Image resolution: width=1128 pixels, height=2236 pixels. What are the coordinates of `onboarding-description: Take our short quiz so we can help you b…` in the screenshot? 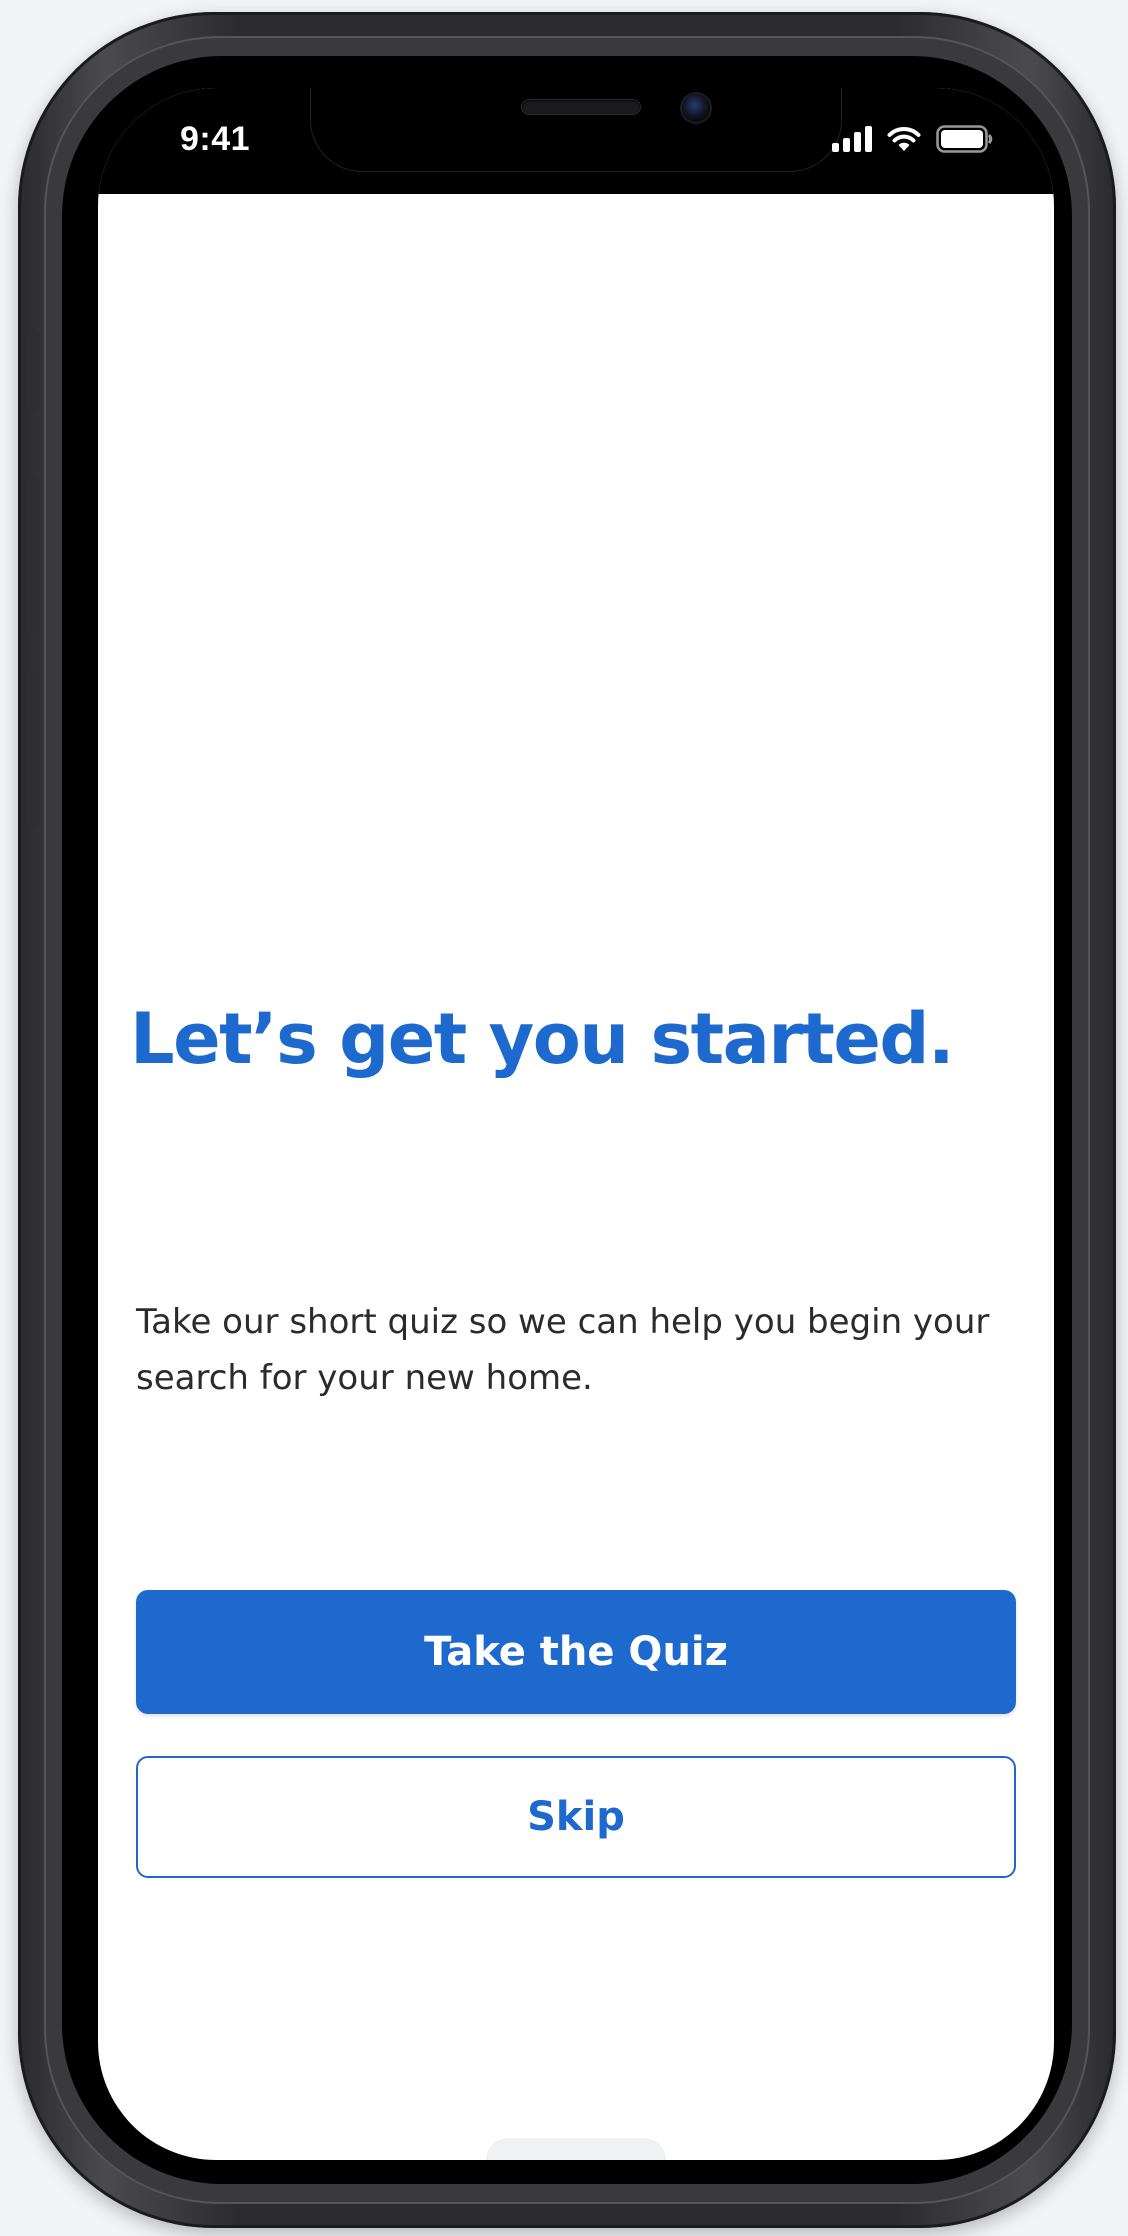 It's located at (563, 1350).